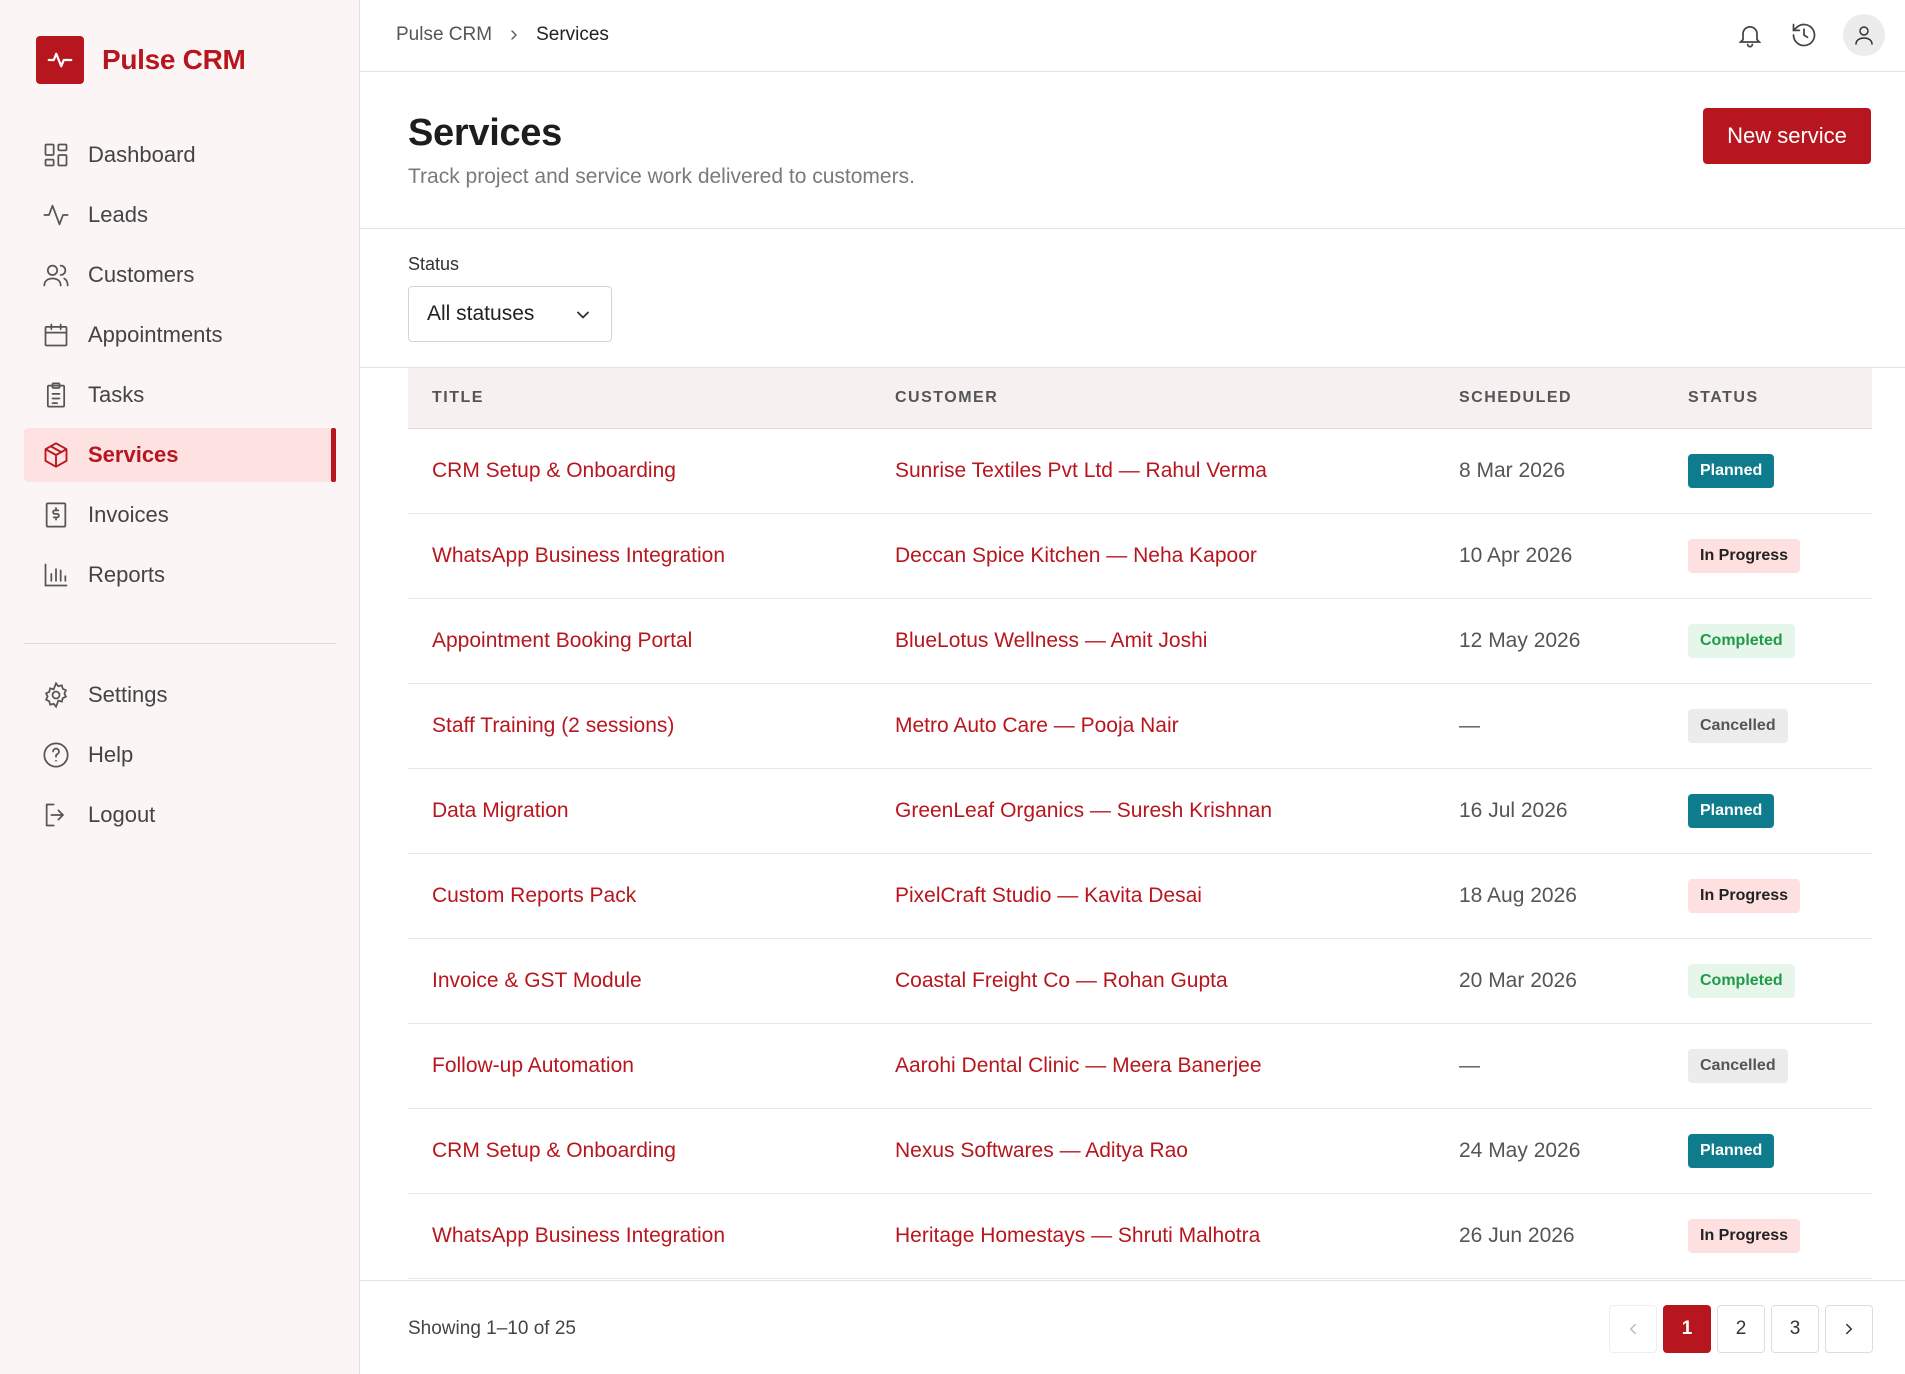  What do you see at coordinates (1518, 895) in the screenshot?
I see `scheduled-date: 18 Aug 2026` at bounding box center [1518, 895].